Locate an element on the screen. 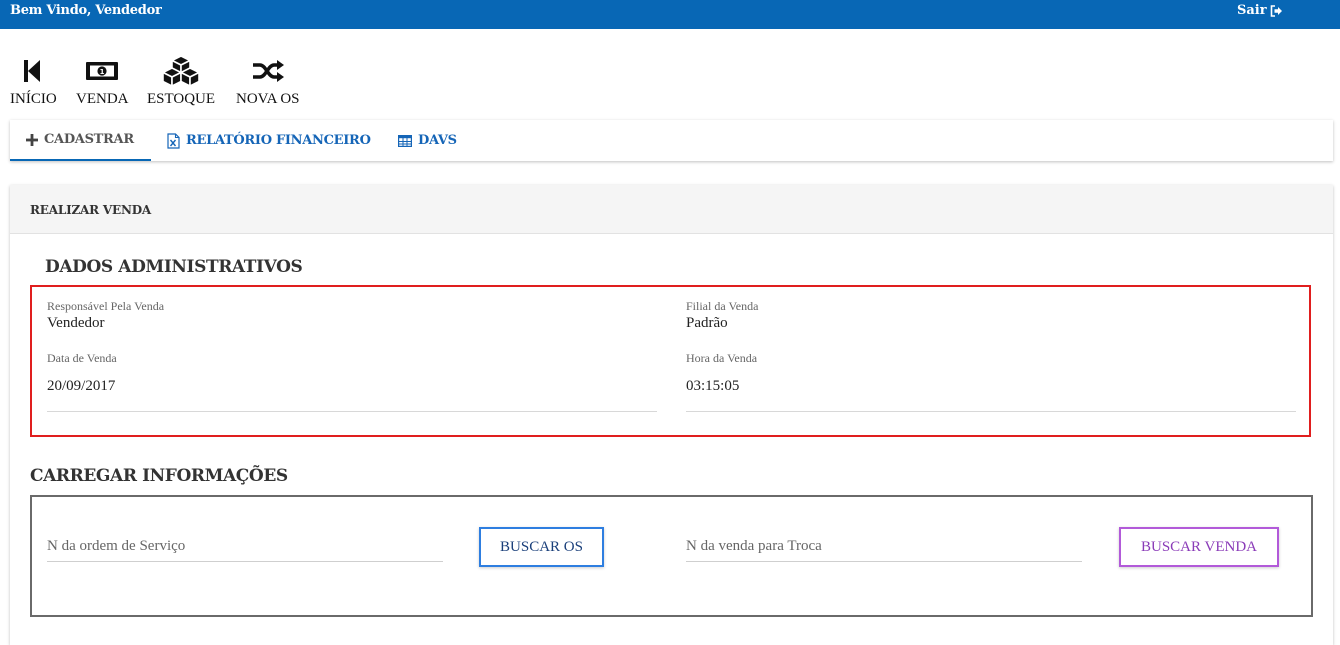  toolbar-venda-label: VENDA is located at coordinates (102, 99).